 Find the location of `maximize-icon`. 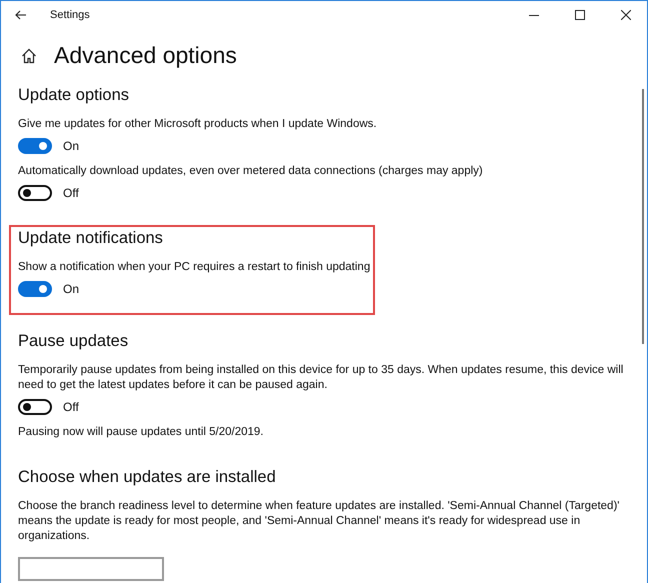

maximize-icon is located at coordinates (580, 15).